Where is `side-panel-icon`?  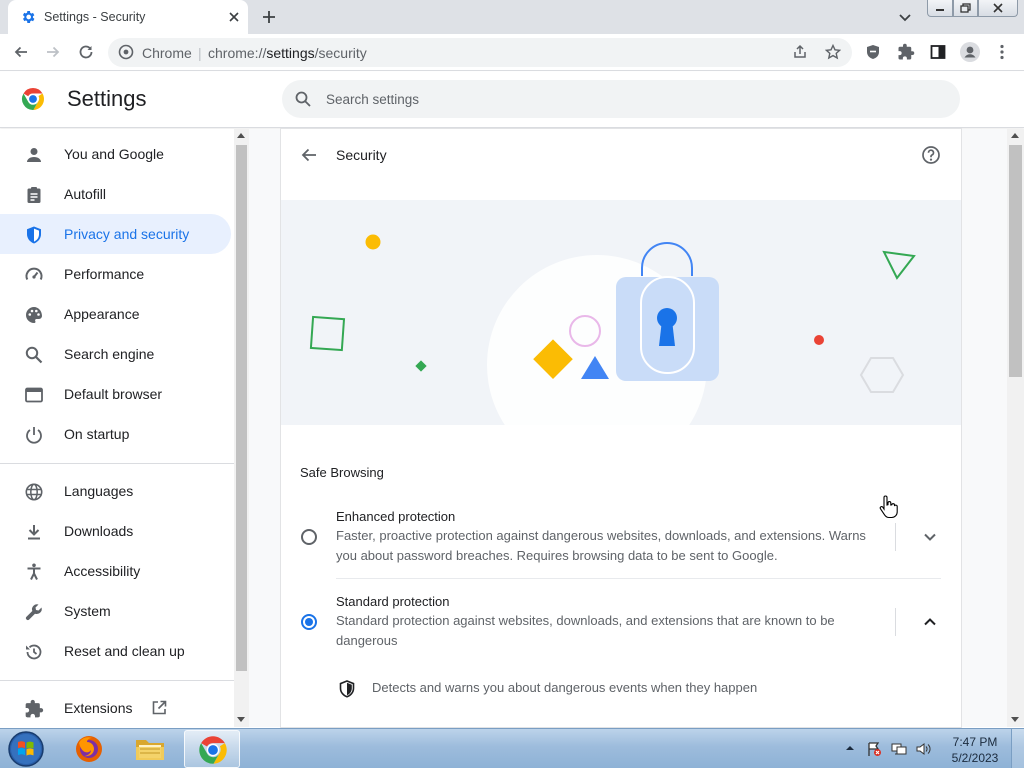 side-panel-icon is located at coordinates (938, 52).